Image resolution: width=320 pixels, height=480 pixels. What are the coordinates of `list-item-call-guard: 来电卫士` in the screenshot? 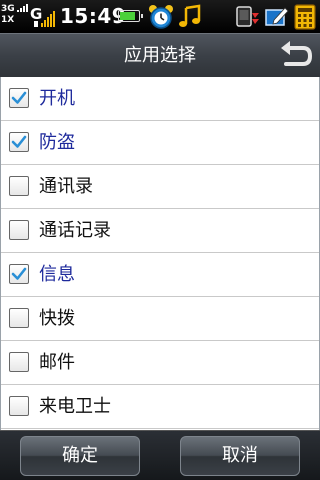 It's located at (160, 407).